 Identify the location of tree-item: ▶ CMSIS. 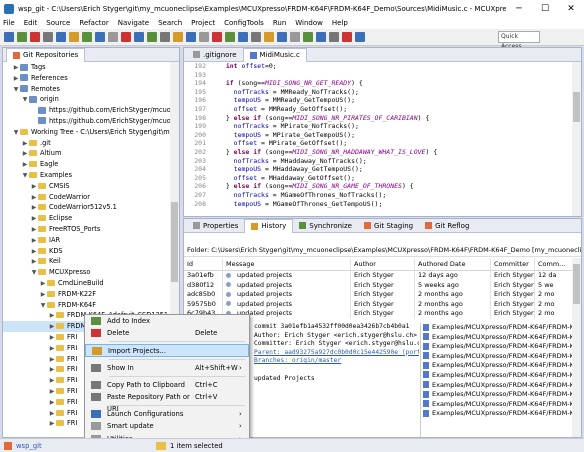
(86, 186).